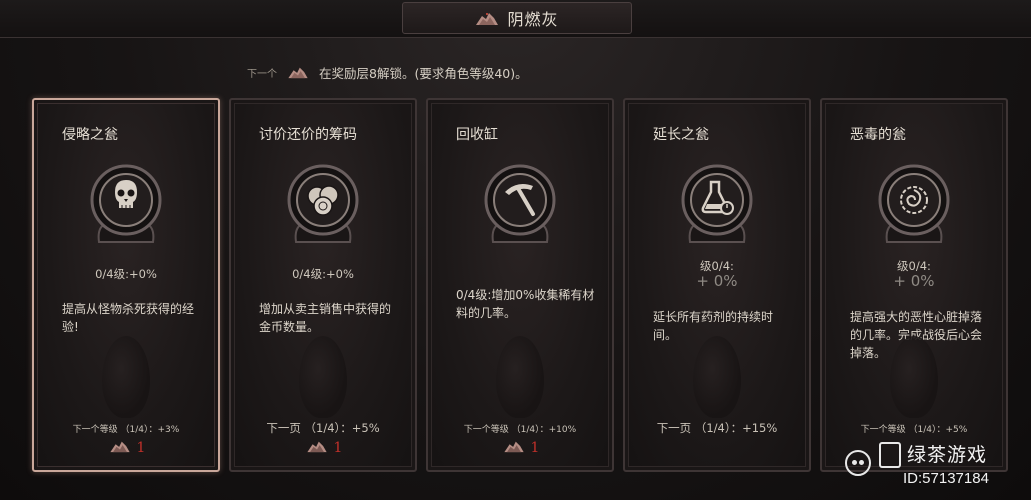  Describe the element at coordinates (520, 430) in the screenshot. I see `next-level-text: 下一个等级 （1/4）：+10%` at that location.